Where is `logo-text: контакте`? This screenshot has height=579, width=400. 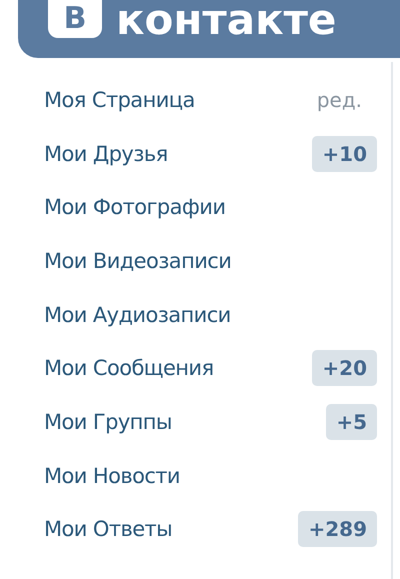 logo-text: контакте is located at coordinates (226, 20).